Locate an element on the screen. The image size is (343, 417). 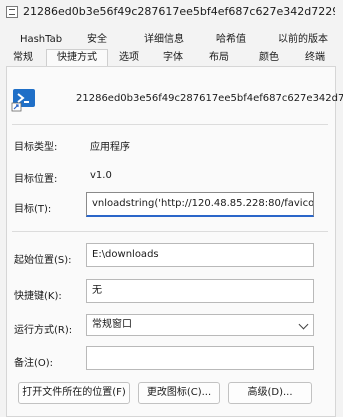
tab-hashtab: HashTab is located at coordinates (41, 40).